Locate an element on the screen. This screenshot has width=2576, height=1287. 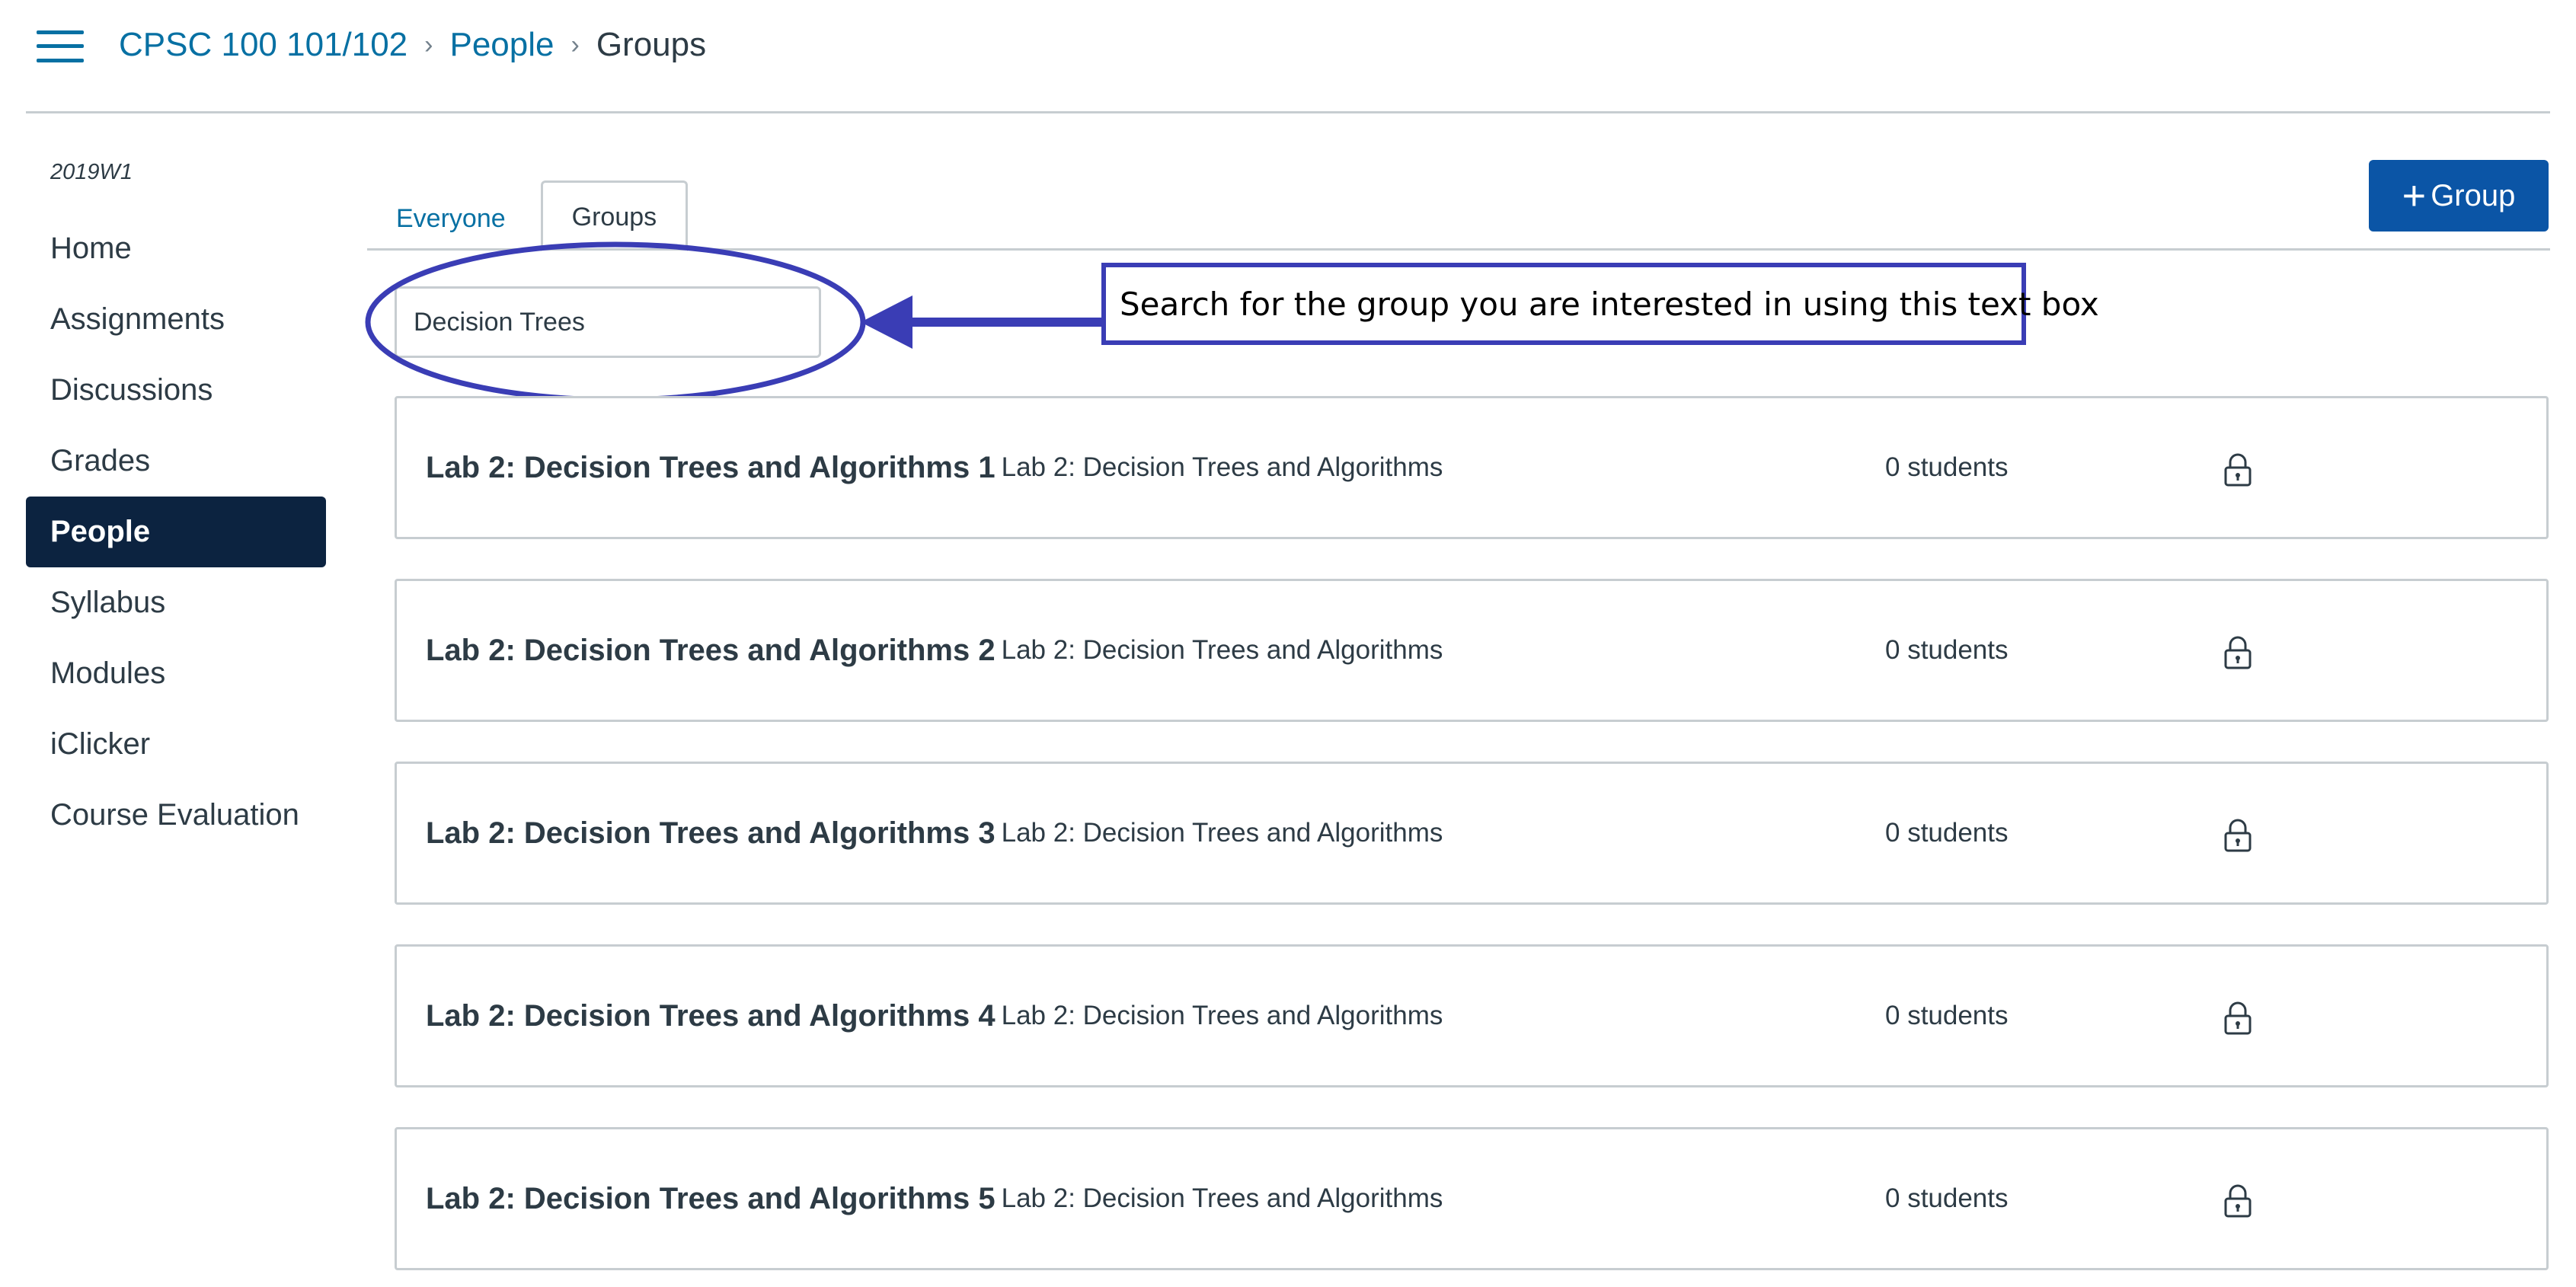
nav-item-people: People is located at coordinates (176, 532).